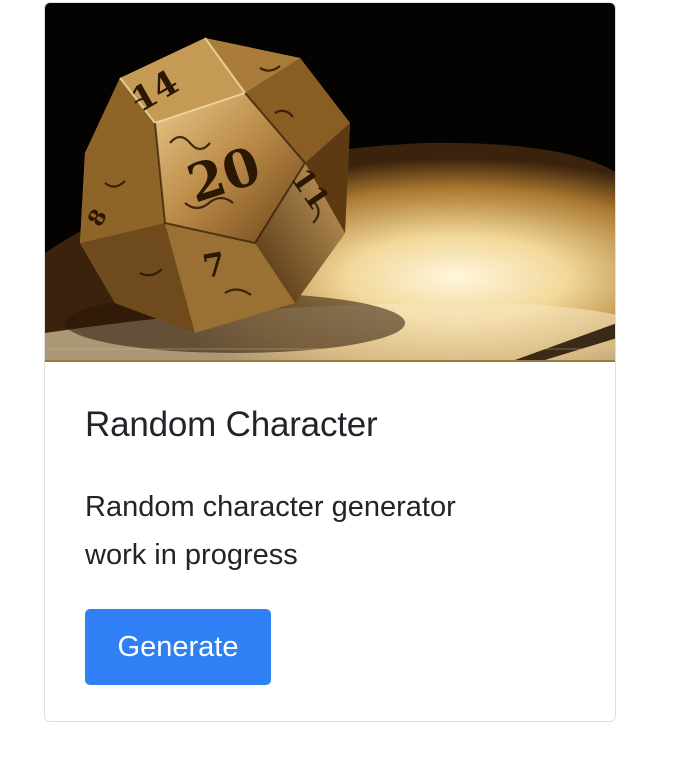  What do you see at coordinates (178, 647) in the screenshot?
I see `generate-button: Generate` at bounding box center [178, 647].